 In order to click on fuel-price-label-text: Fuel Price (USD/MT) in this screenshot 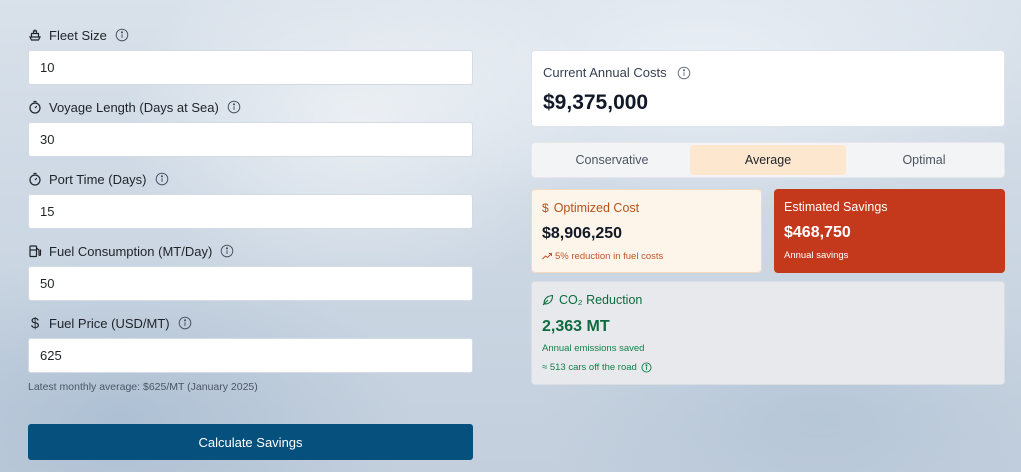, I will do `click(109, 323)`.